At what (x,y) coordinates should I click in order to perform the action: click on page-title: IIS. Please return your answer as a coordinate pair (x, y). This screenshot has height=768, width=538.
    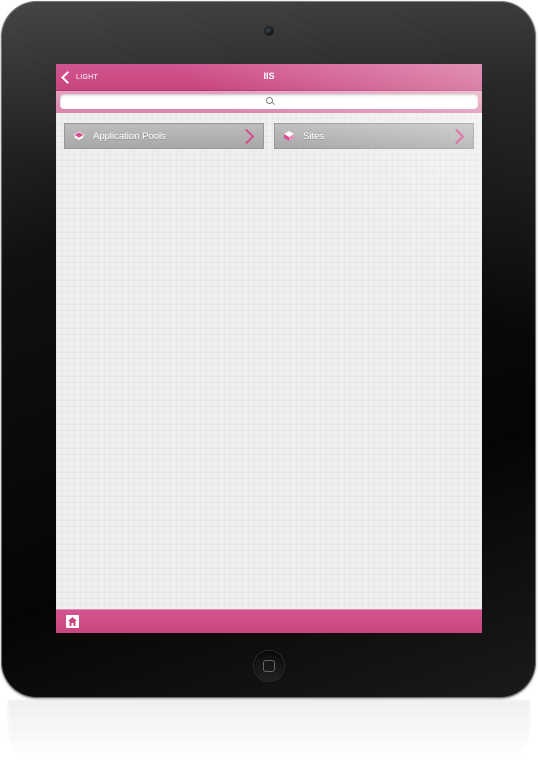
    Looking at the image, I should click on (269, 76).